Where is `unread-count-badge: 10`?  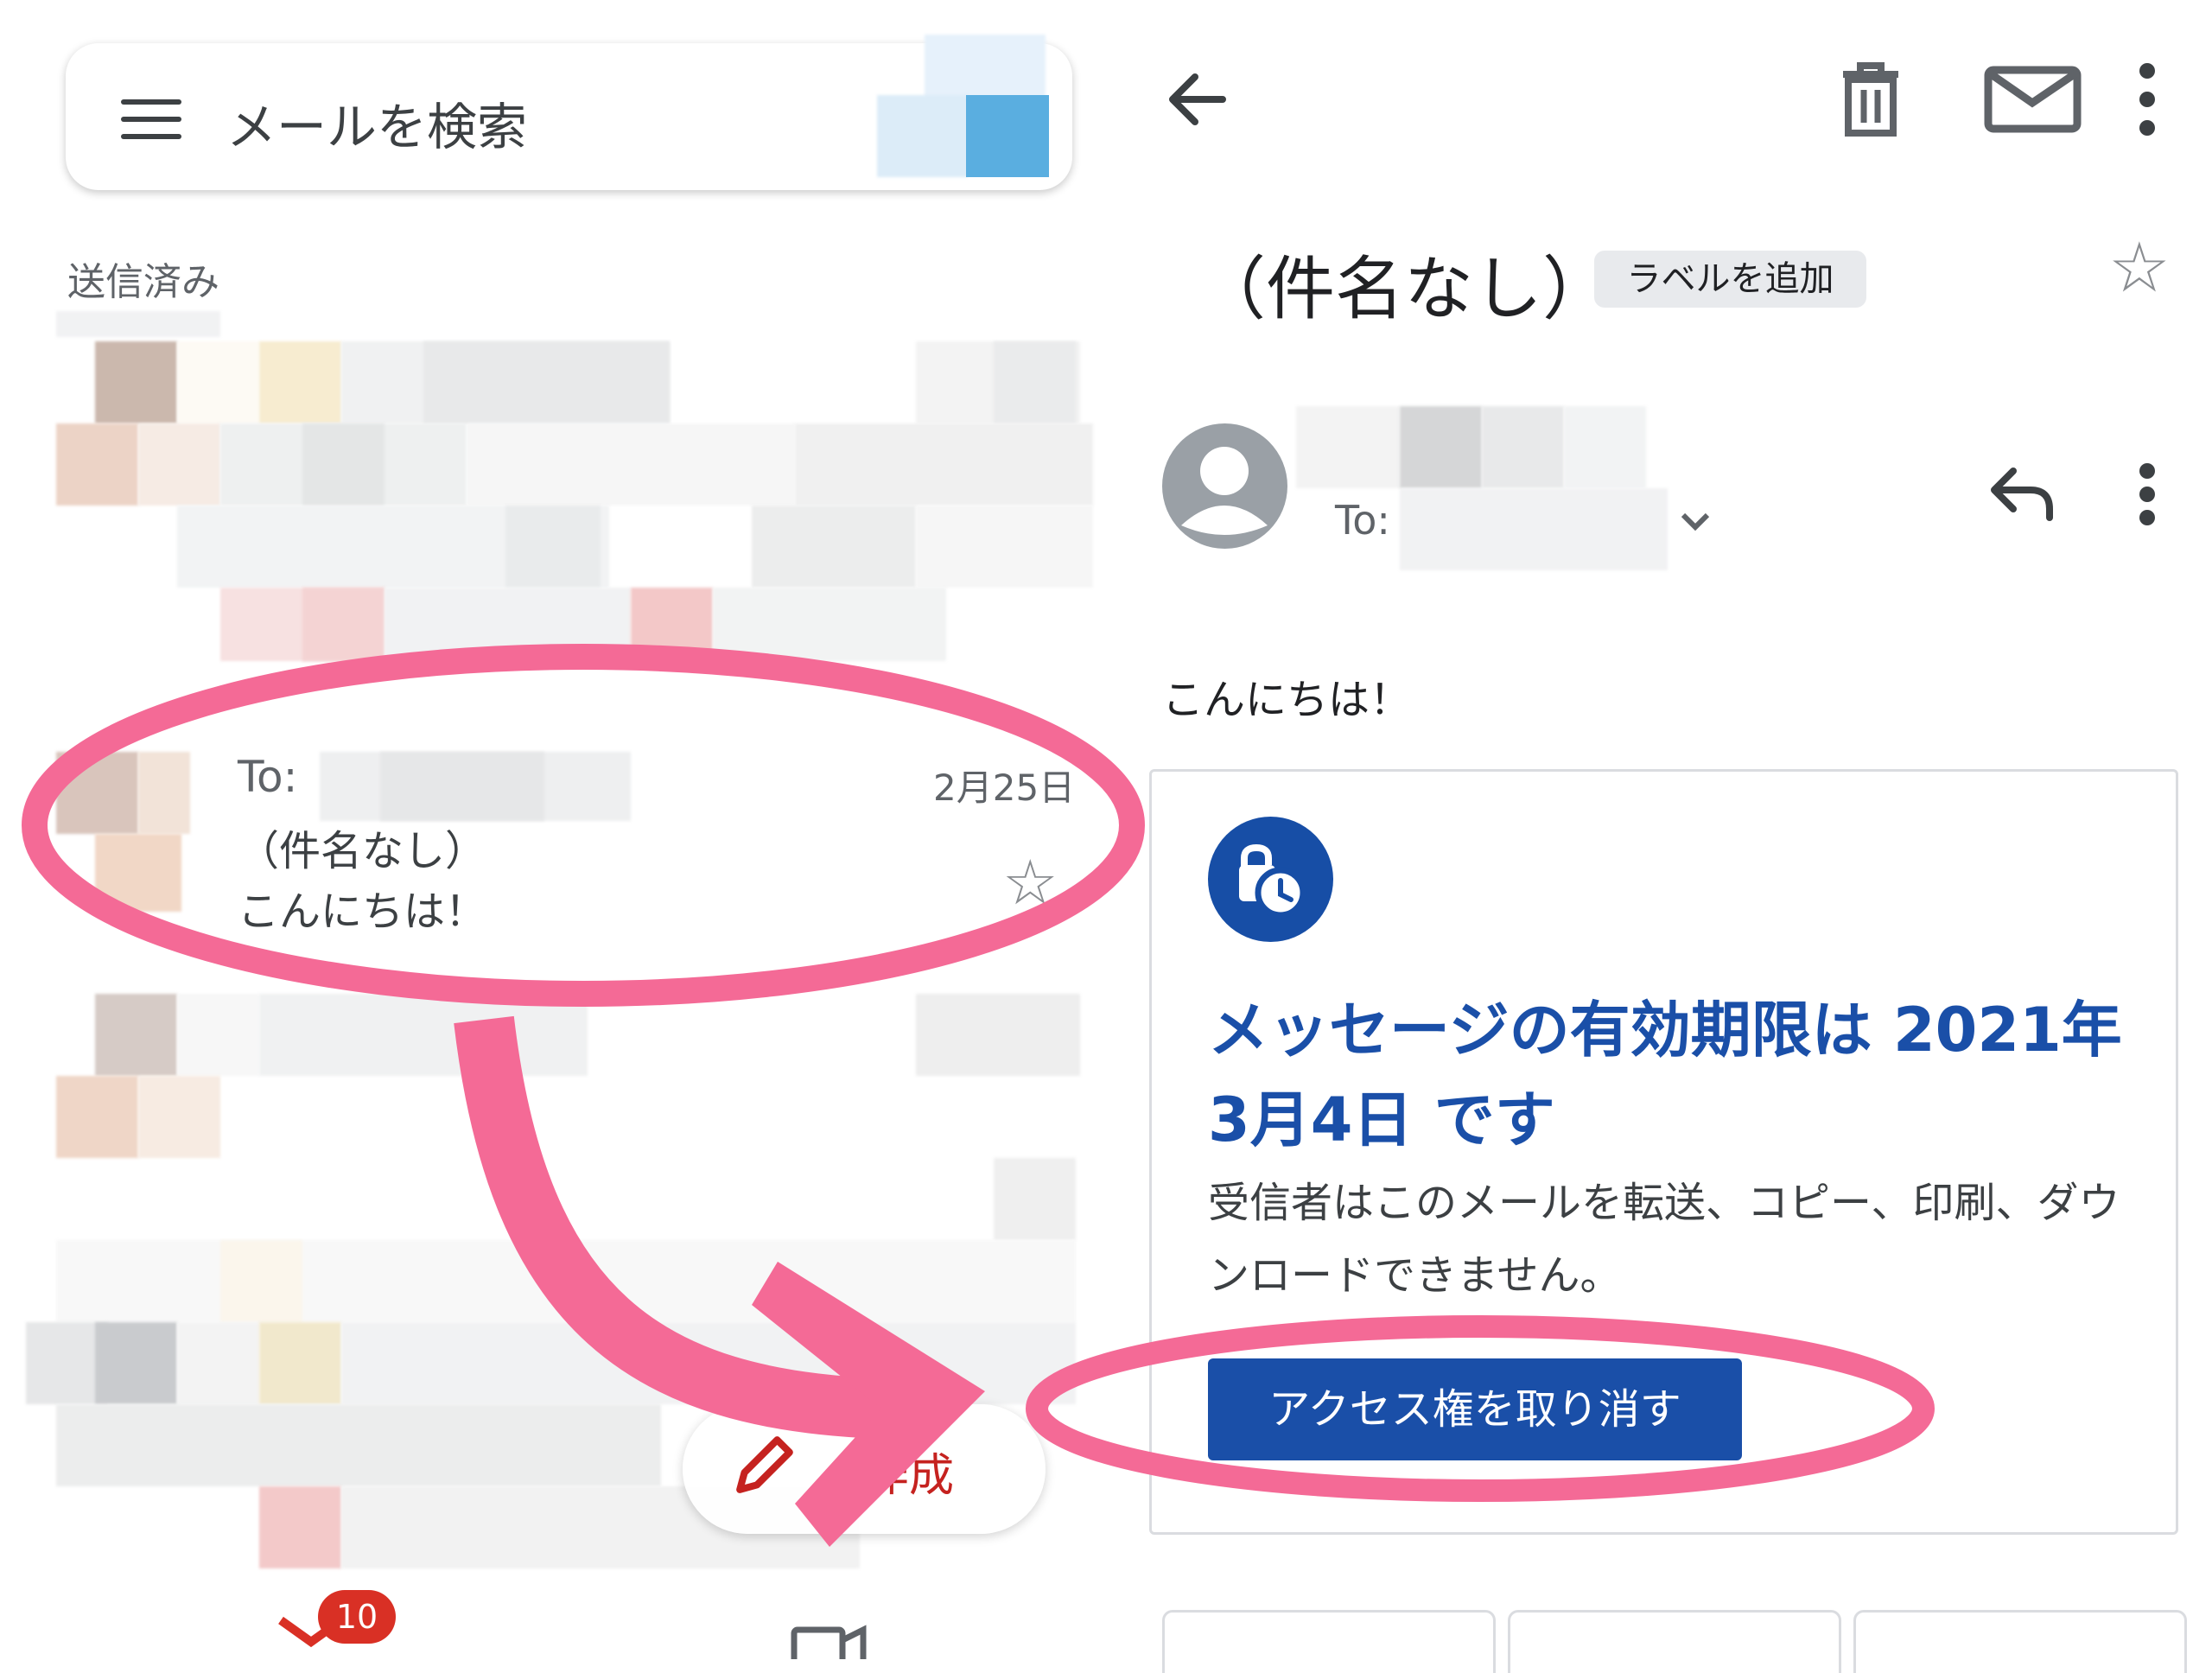
unread-count-badge: 10 is located at coordinates (357, 1617).